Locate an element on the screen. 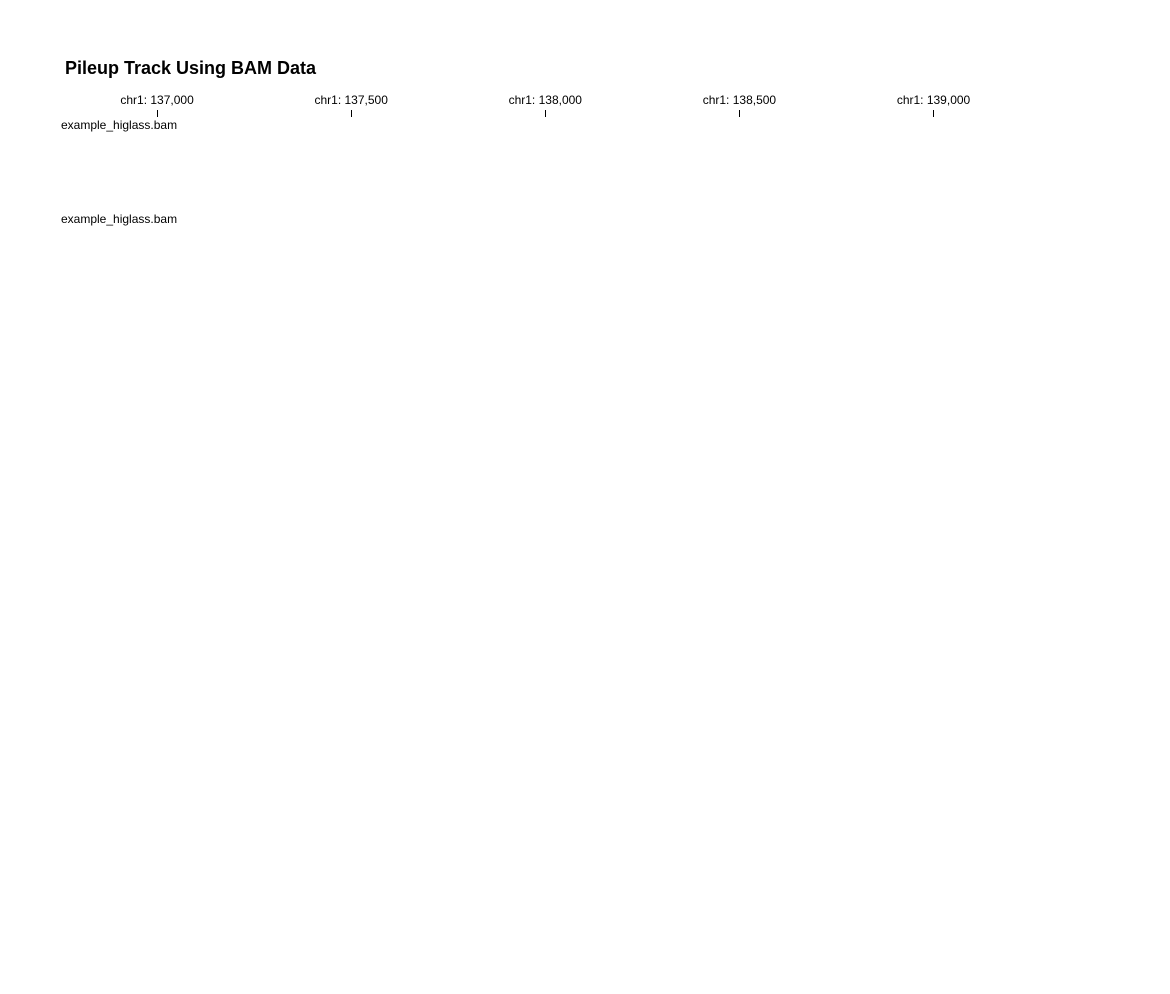  pileup-track: example_higlass.bam is located at coordinates (555, 165).